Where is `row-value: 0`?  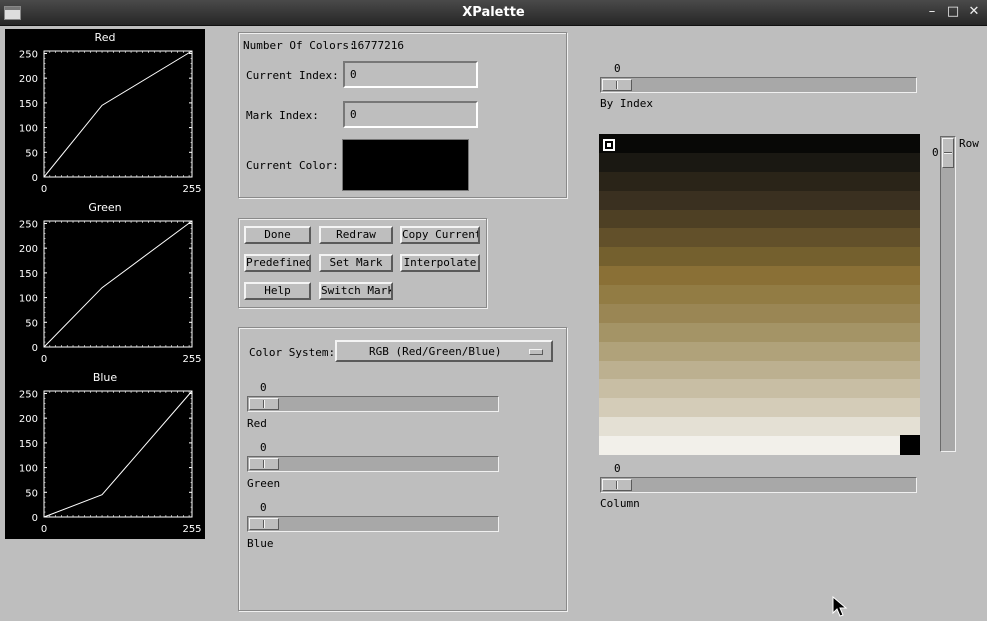 row-value: 0 is located at coordinates (935, 152).